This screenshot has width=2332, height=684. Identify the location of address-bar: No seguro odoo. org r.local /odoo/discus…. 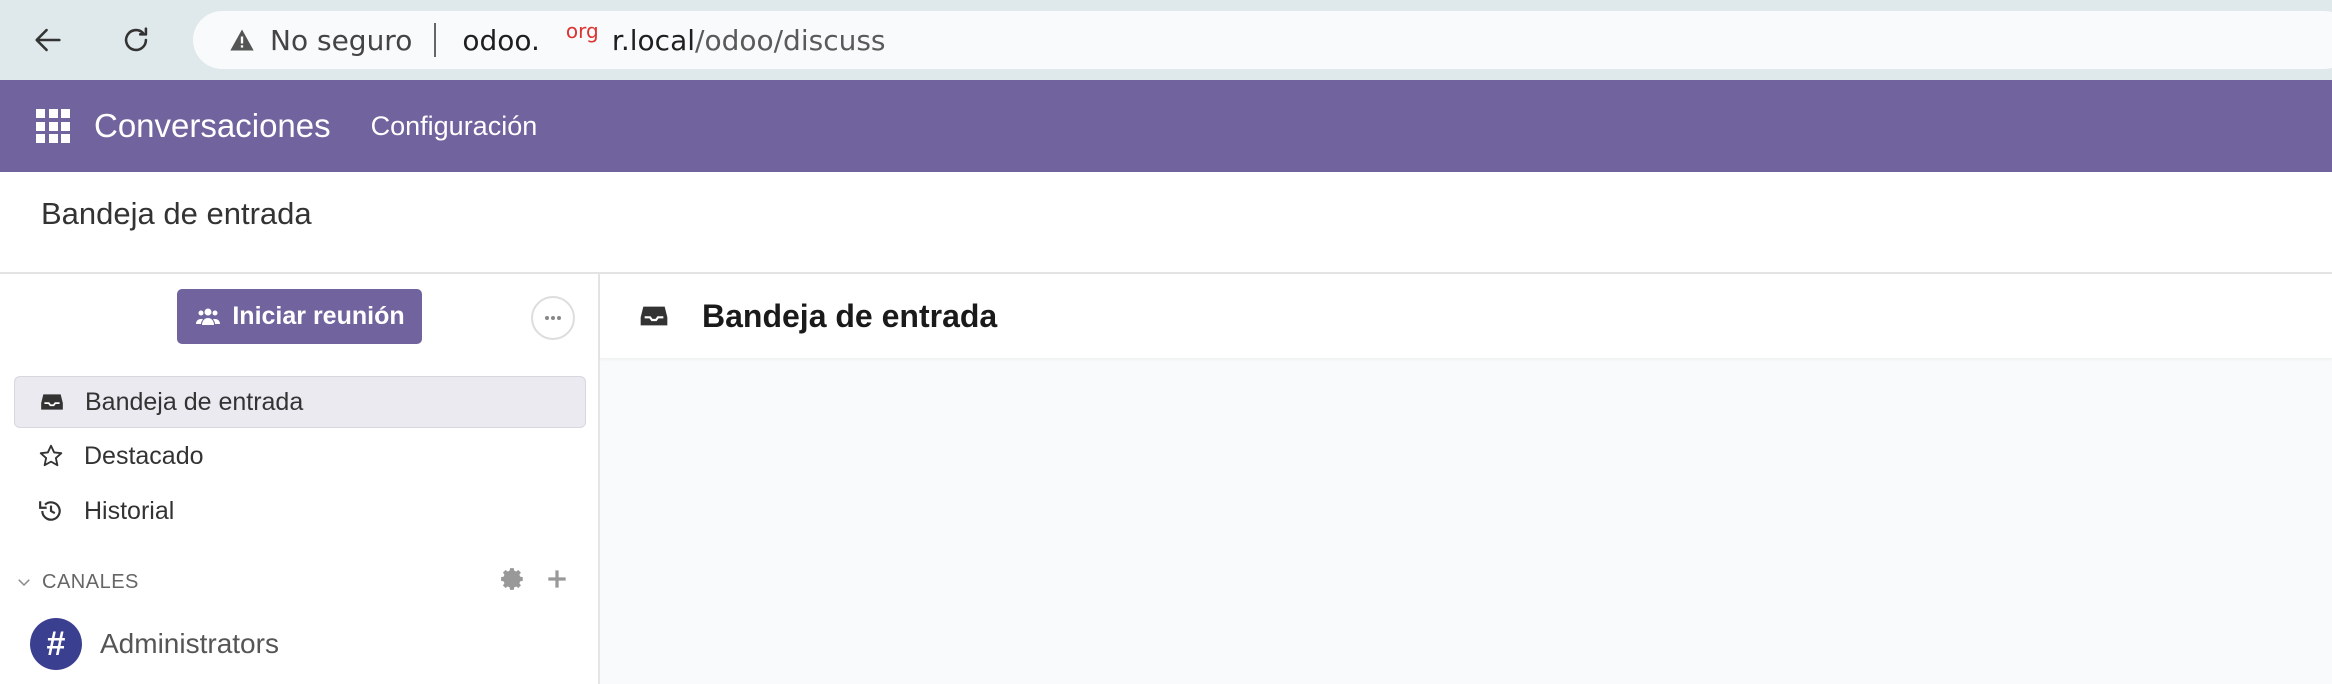
(1262, 40).